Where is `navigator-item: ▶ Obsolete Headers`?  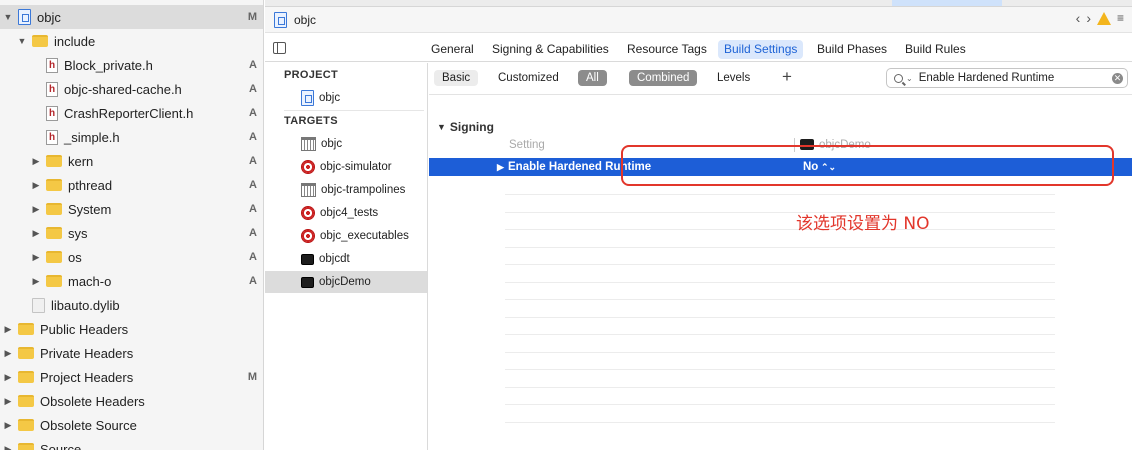
navigator-item: ▶ Obsolete Headers is located at coordinates (131, 401).